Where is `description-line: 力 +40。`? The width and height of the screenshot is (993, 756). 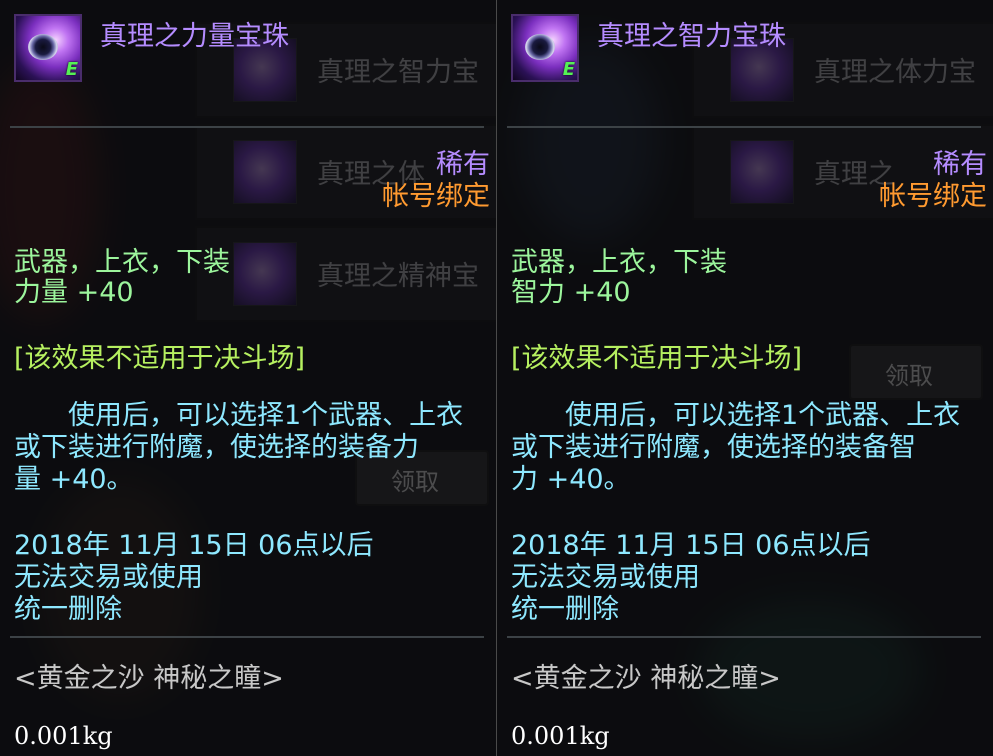 description-line: 力 +40。 is located at coordinates (571, 479).